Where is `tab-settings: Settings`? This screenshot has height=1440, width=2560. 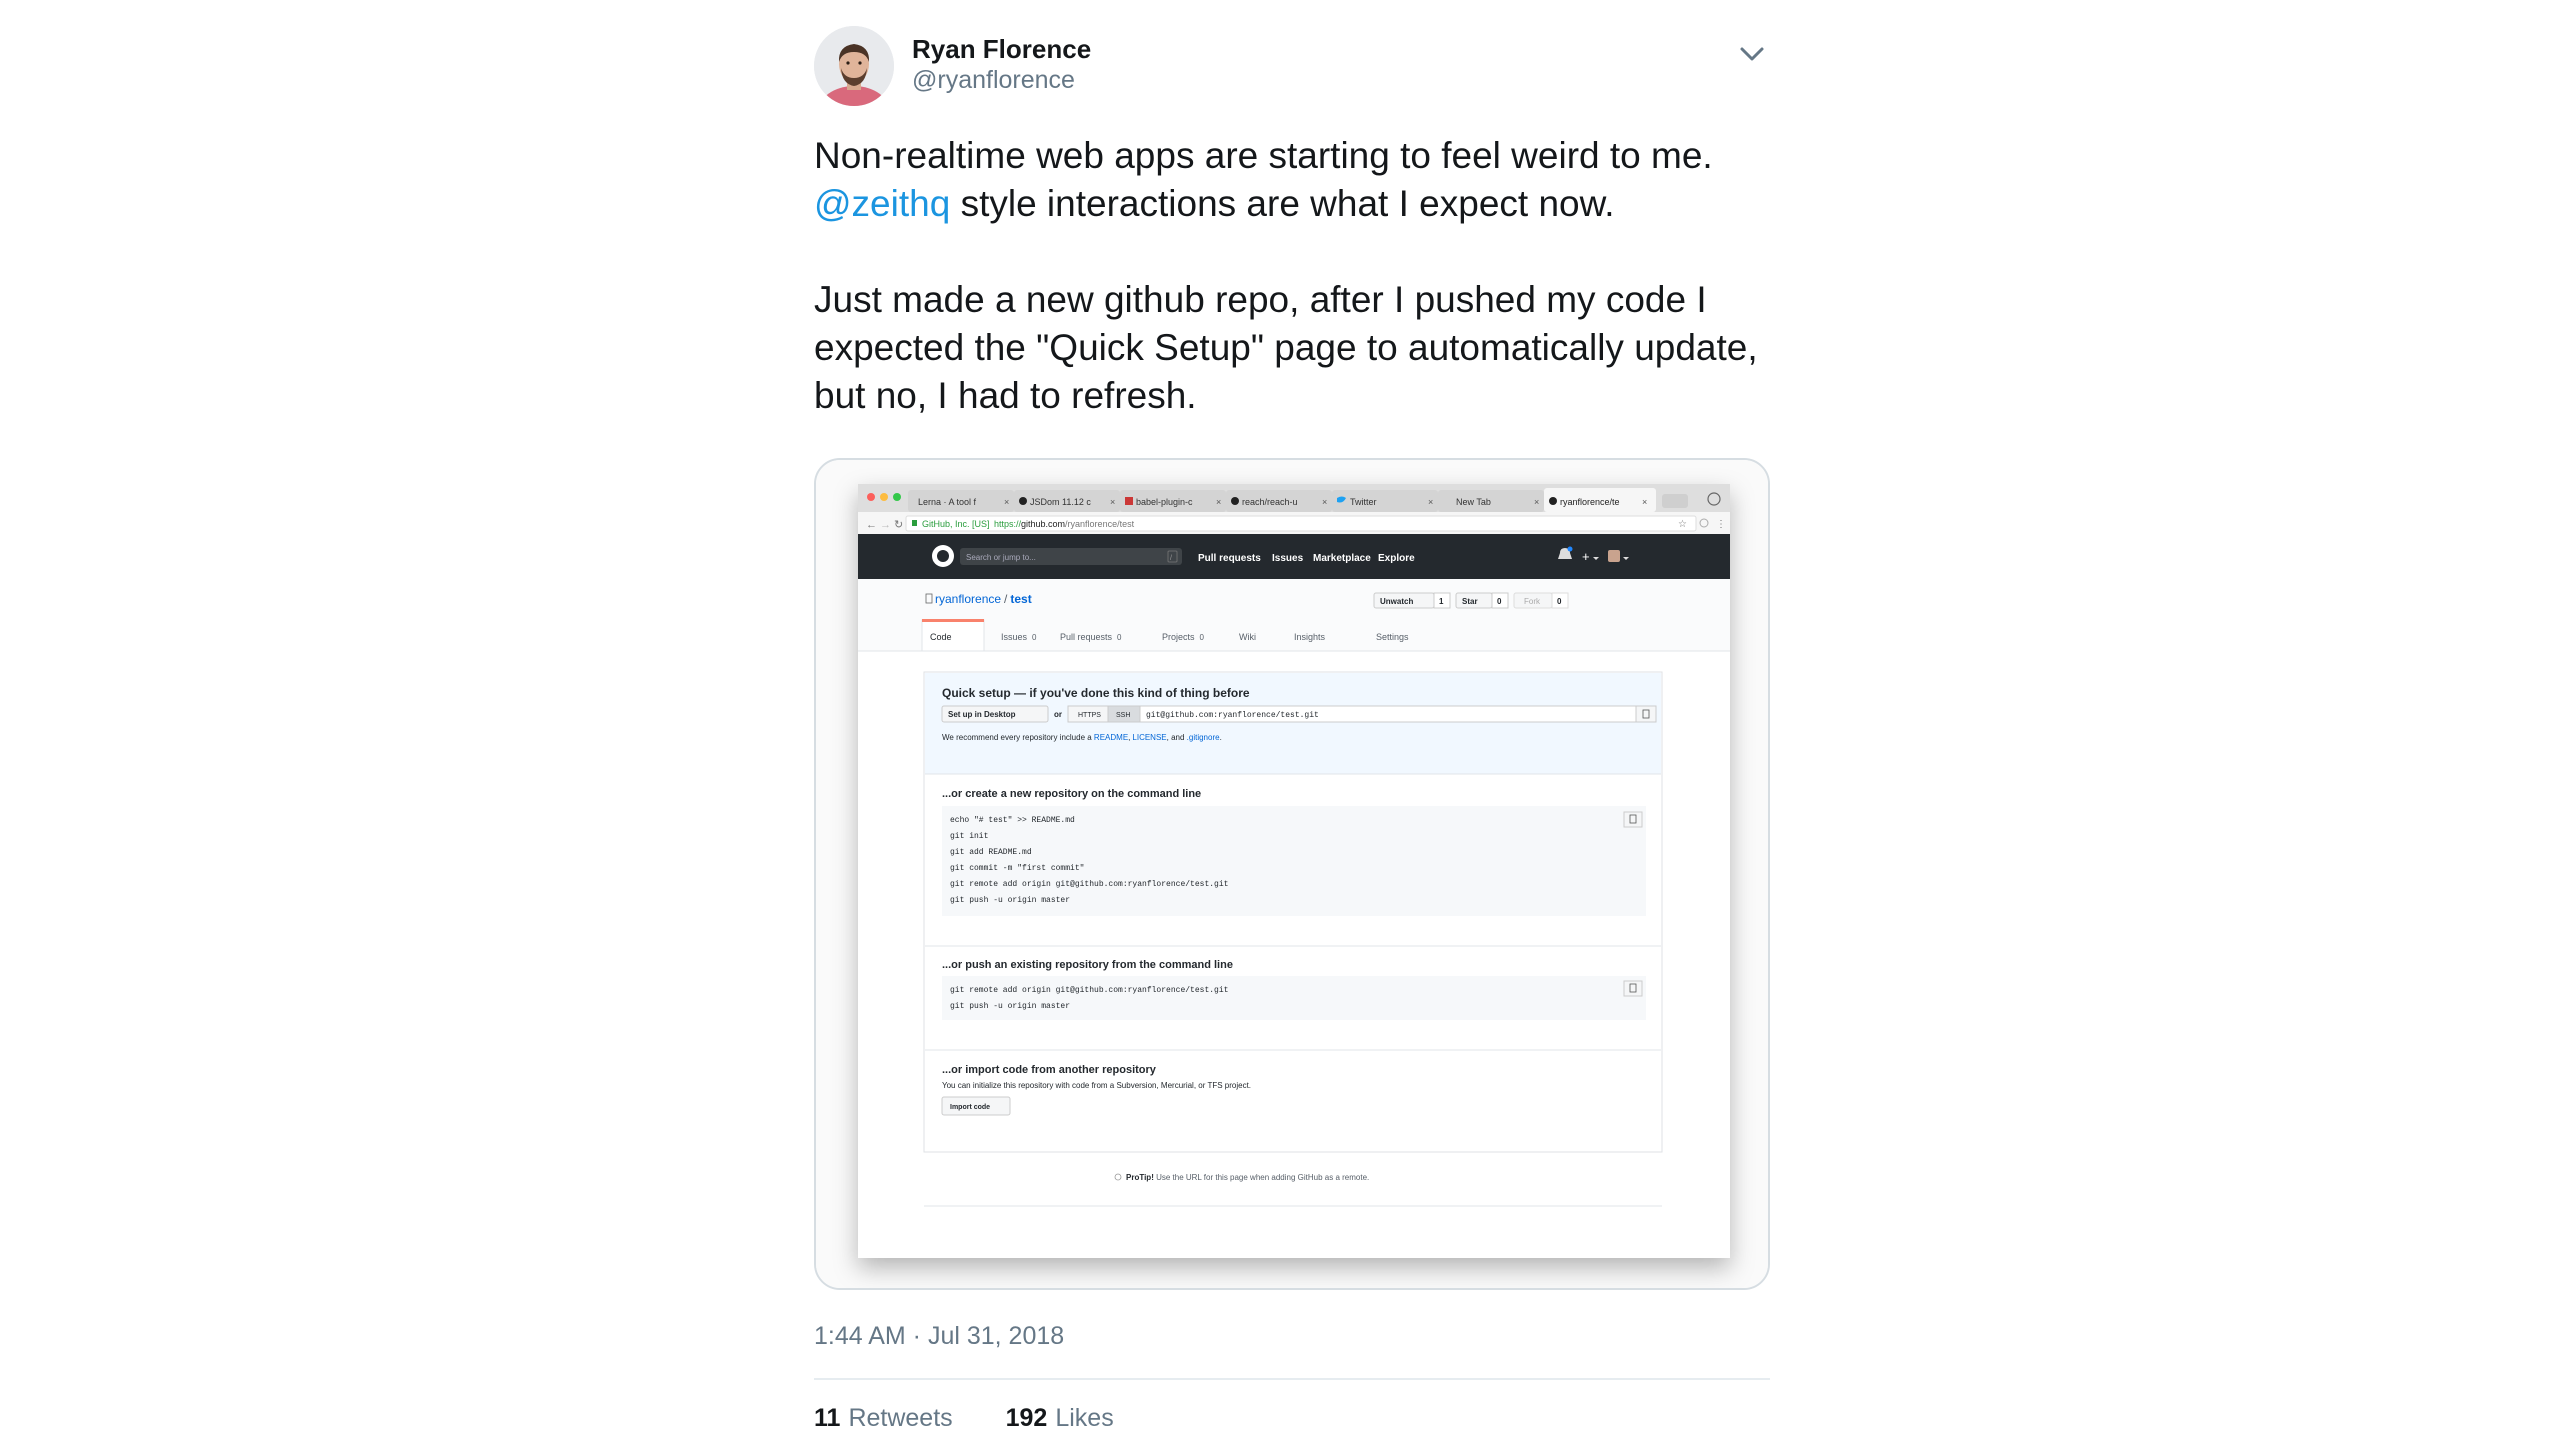 tab-settings: Settings is located at coordinates (1392, 637).